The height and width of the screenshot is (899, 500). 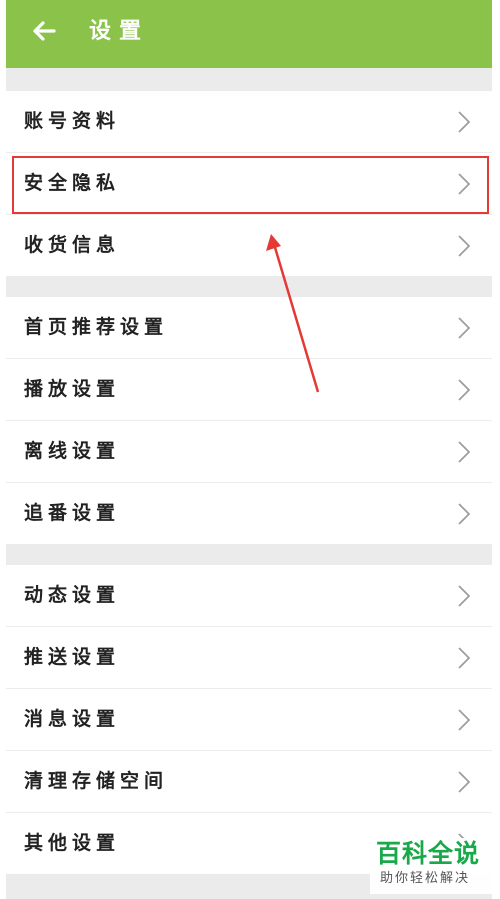 I want to click on settings-item-label: 清理存储空间, so click(x=96, y=781).